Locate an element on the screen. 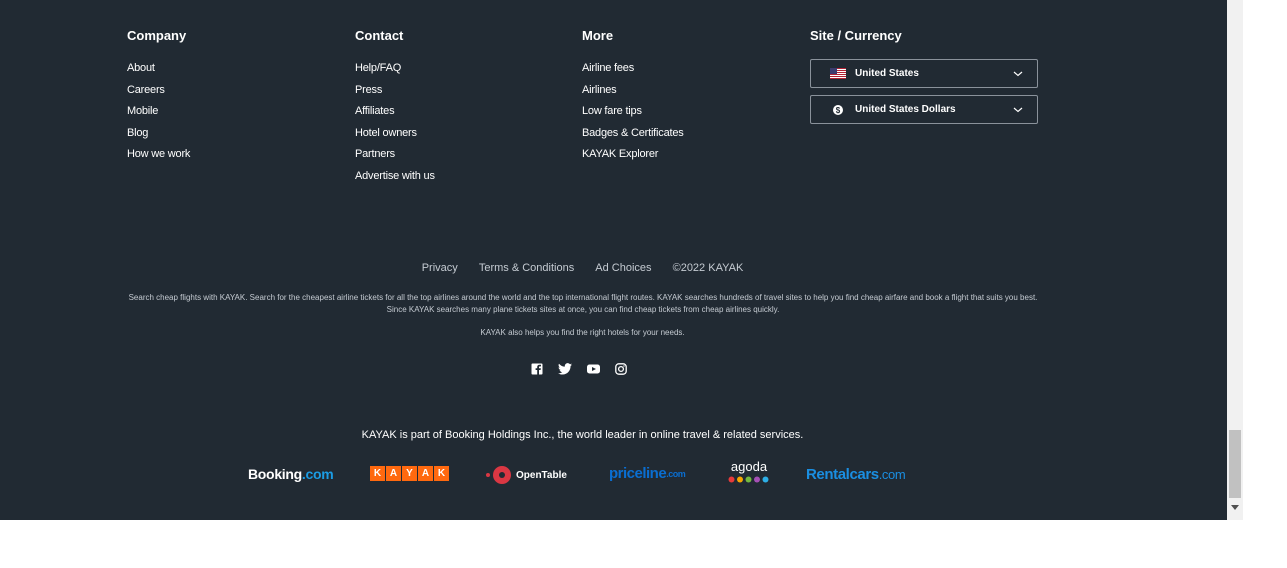 The height and width of the screenshot is (568, 1287). agoda-logo-text: agoda is located at coordinates (749, 466).